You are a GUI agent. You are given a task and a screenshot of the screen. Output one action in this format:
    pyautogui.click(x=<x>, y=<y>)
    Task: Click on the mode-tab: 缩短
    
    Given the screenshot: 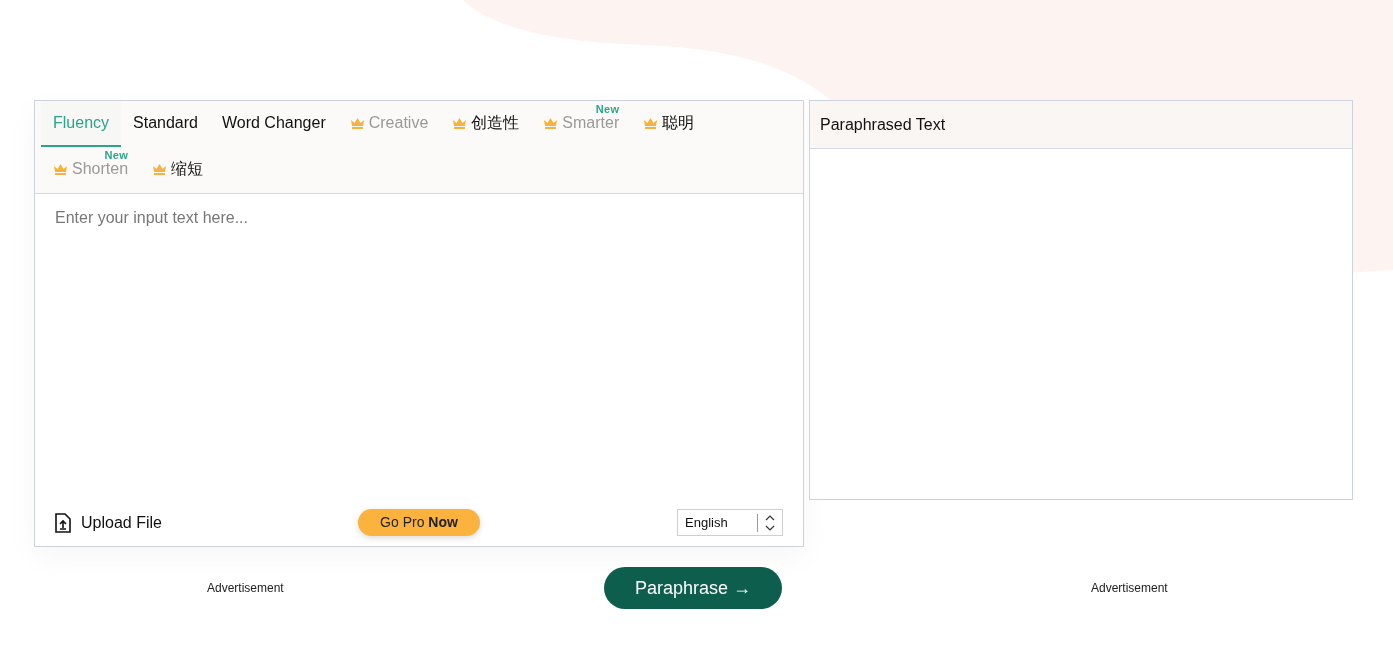 What is the action you would take?
    pyautogui.click(x=178, y=170)
    